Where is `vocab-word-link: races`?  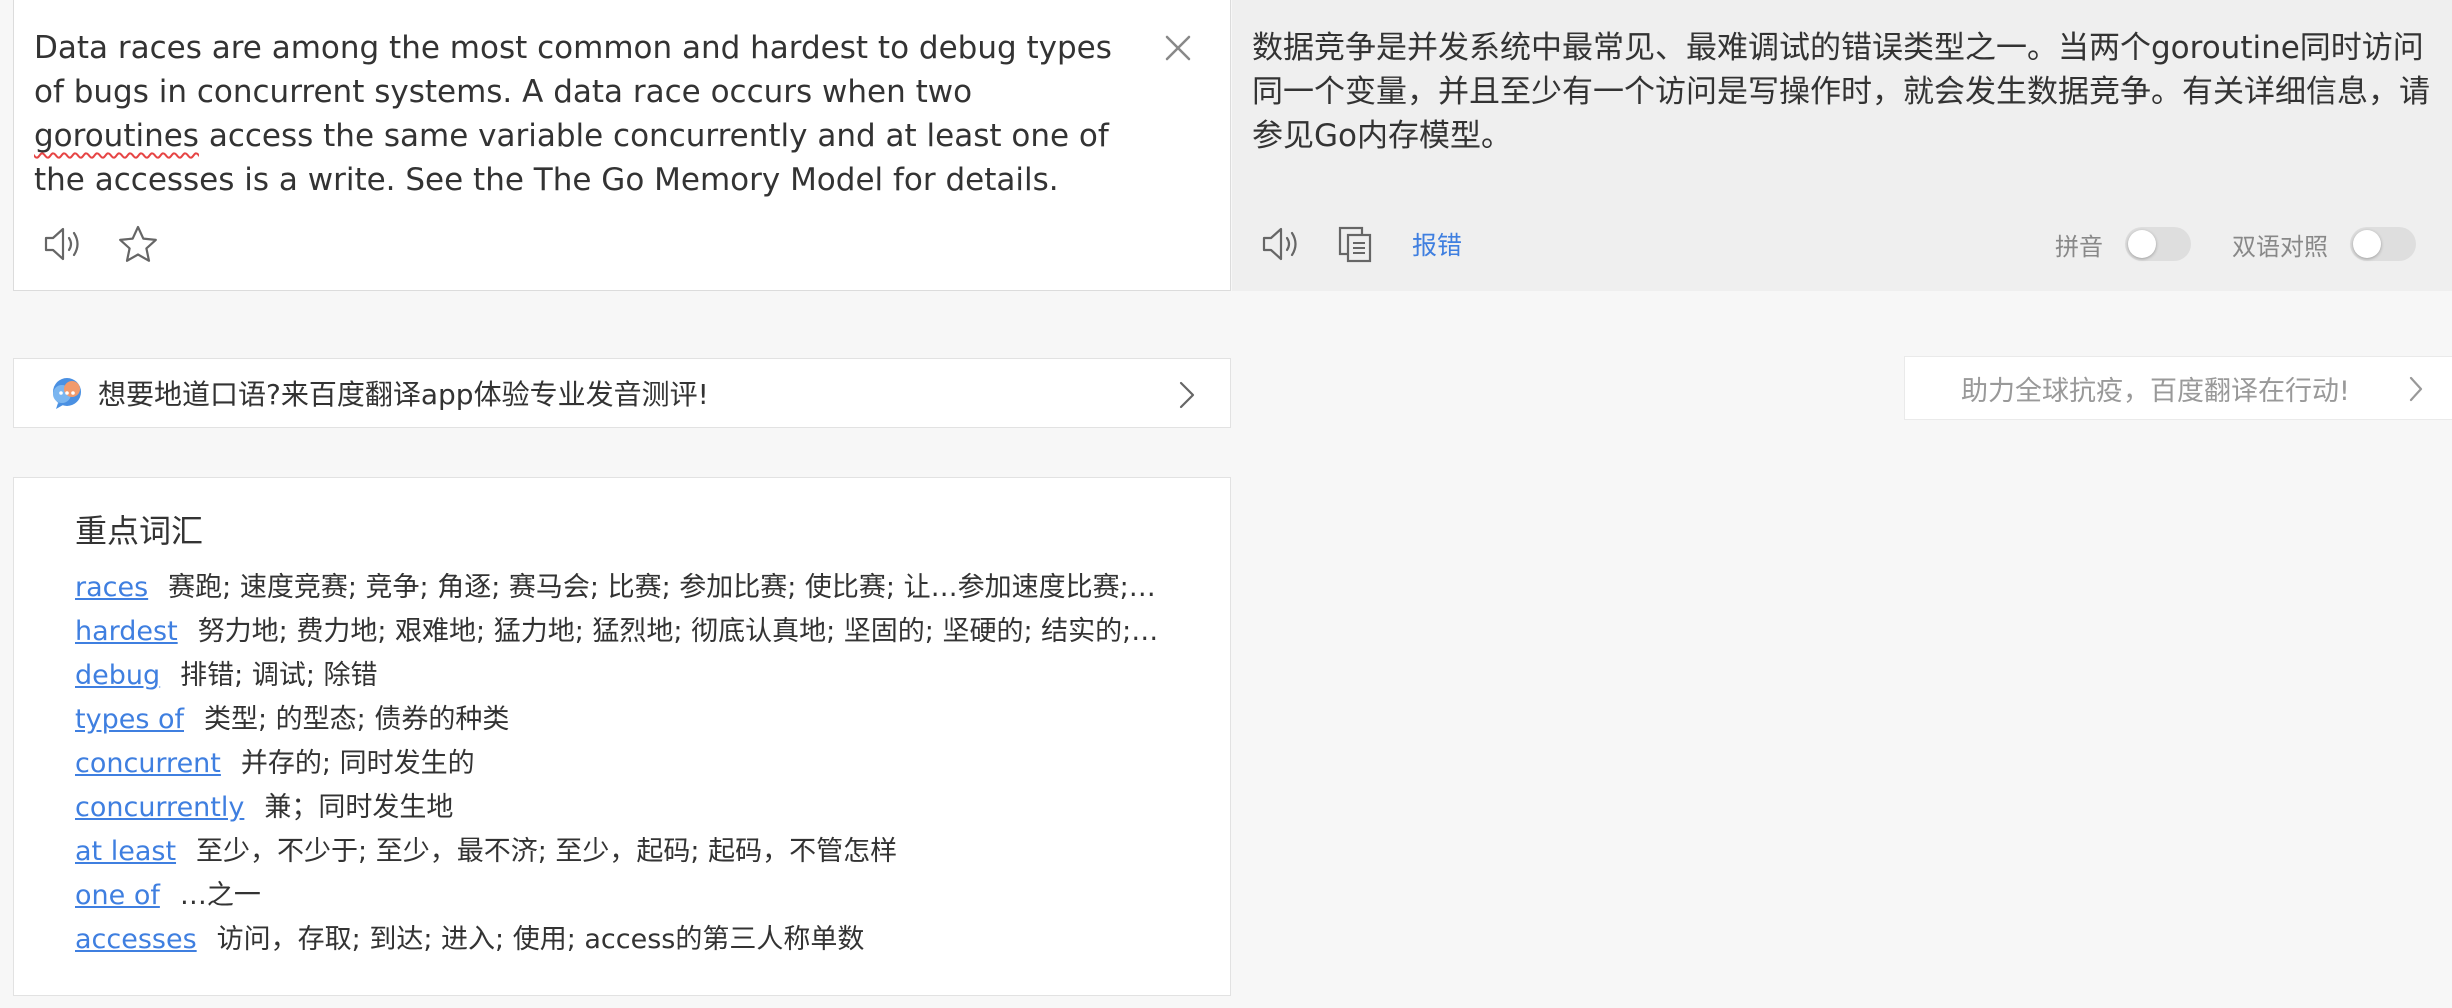 vocab-word-link: races is located at coordinates (111, 587).